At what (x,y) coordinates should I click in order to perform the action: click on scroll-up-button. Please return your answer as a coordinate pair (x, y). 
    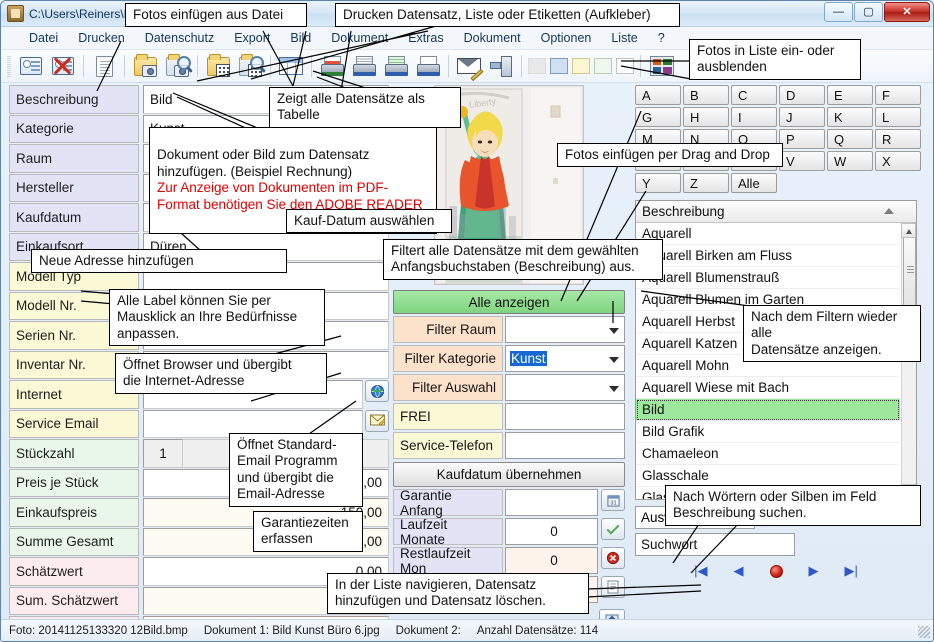
    Looking at the image, I should click on (908, 230).